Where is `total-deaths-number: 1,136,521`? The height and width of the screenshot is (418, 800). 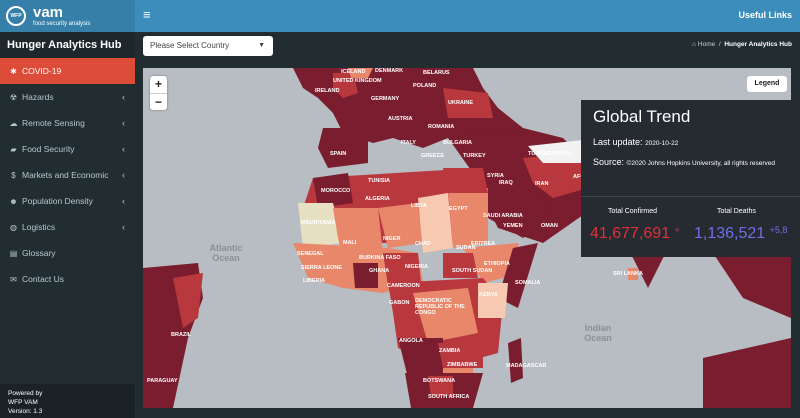
total-deaths-number: 1,136,521 is located at coordinates (730, 233).